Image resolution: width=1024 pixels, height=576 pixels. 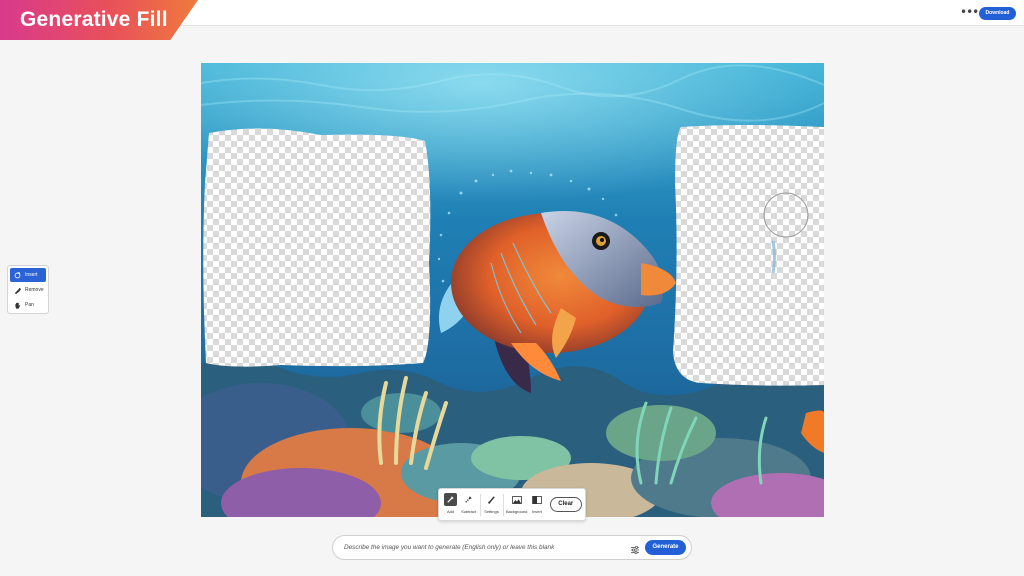 I want to click on more-options-button: •••, so click(x=969, y=12).